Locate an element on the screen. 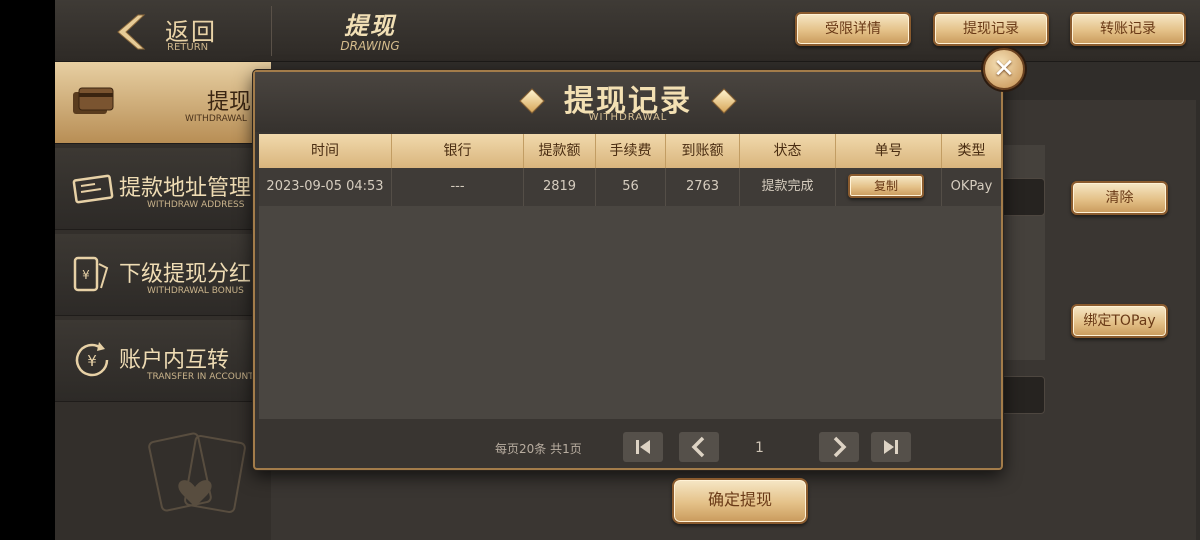 Image resolution: width=1200 pixels, height=540 pixels. top-bar: 返回 RETURN 提现 DRAWING 受限详情 提现记录 转账记录 is located at coordinates (627, 31).